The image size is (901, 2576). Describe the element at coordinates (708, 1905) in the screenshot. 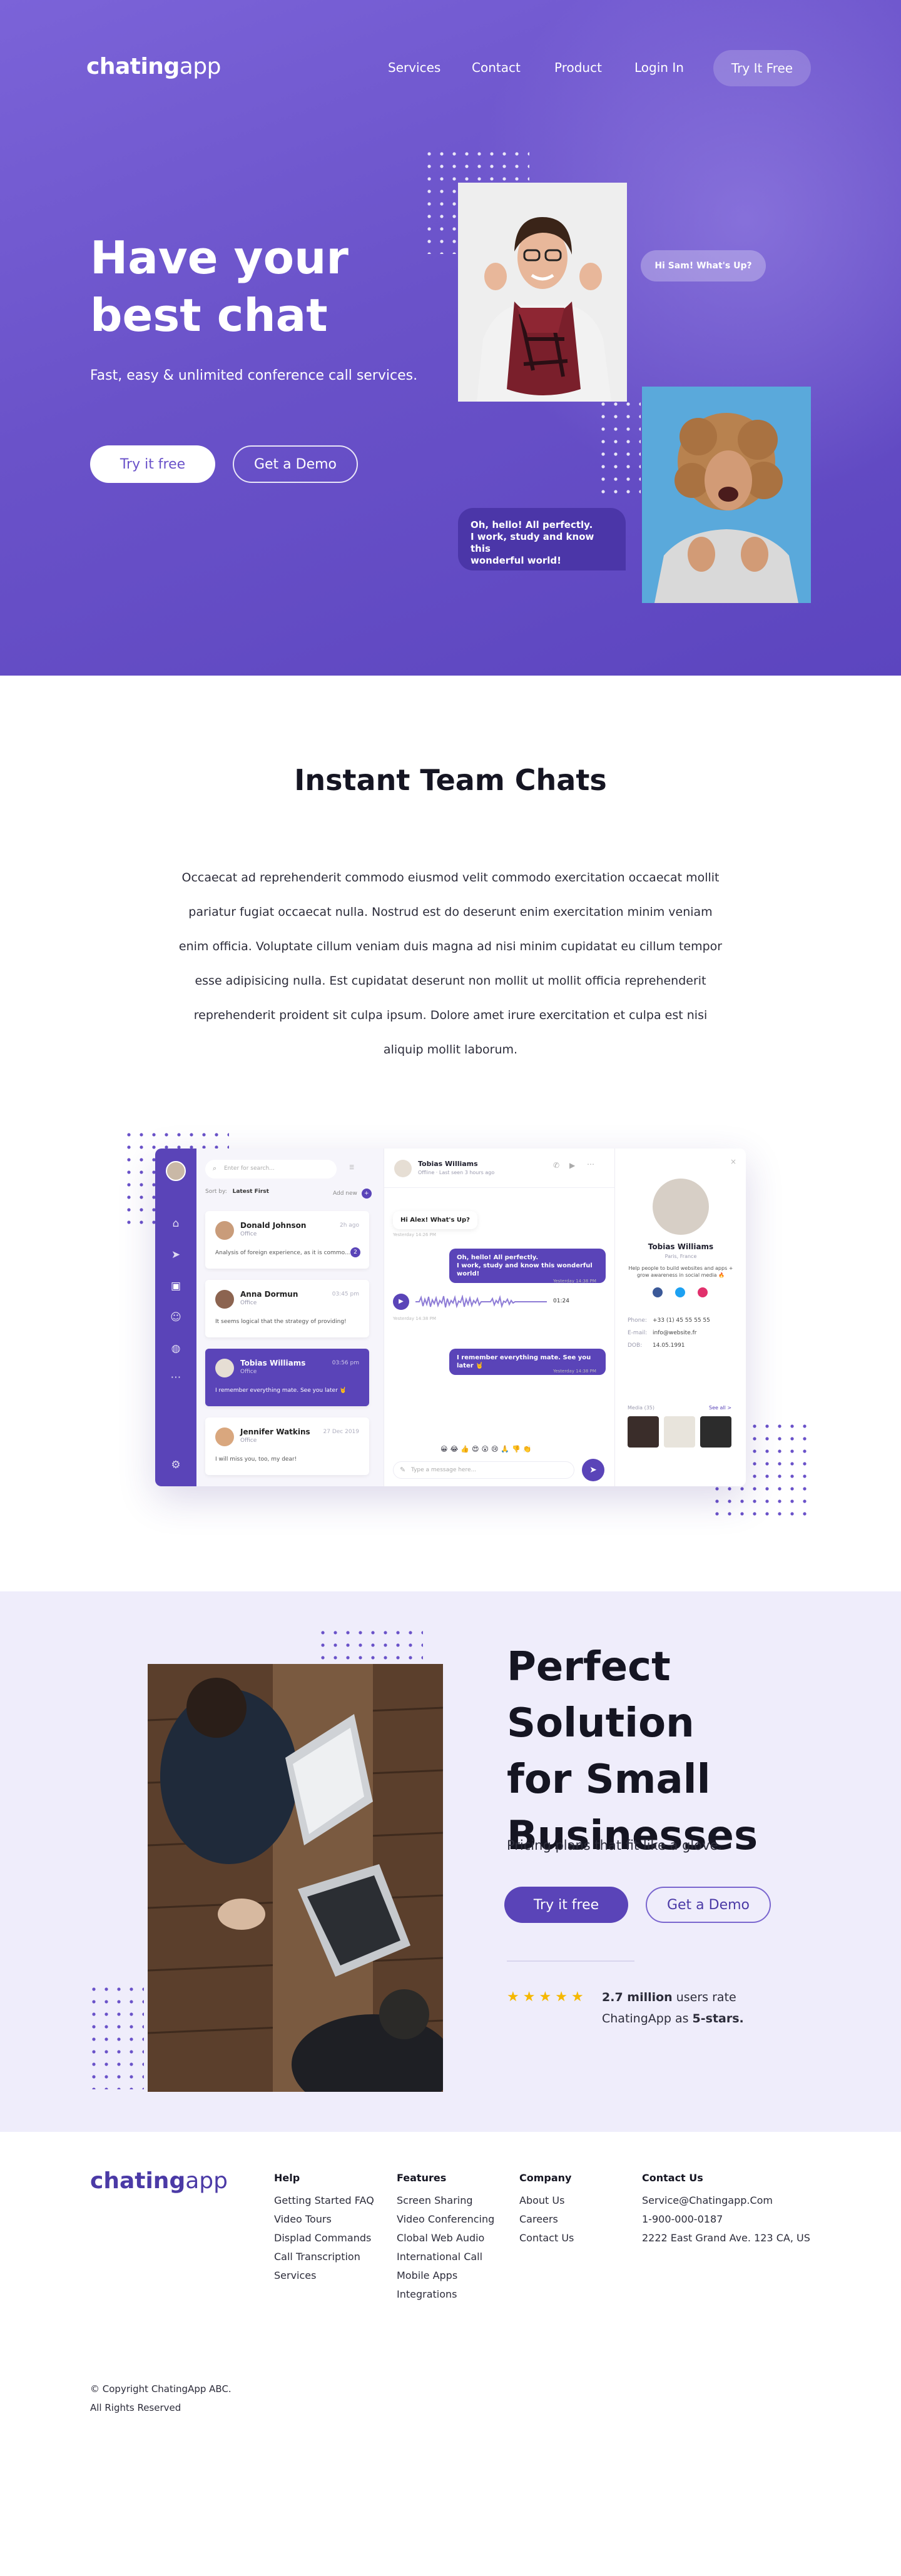

I see `solution-get-demo-button: Get a Demo` at that location.